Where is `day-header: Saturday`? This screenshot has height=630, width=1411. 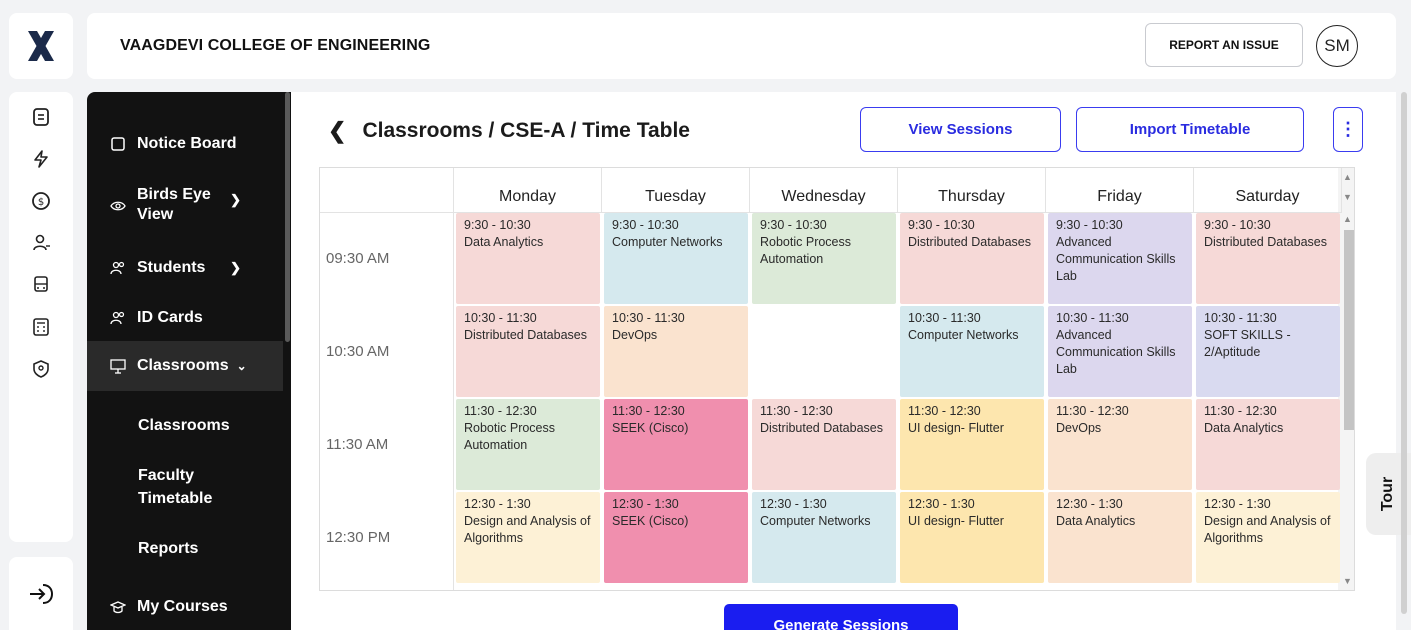
day-header: Saturday is located at coordinates (1268, 190).